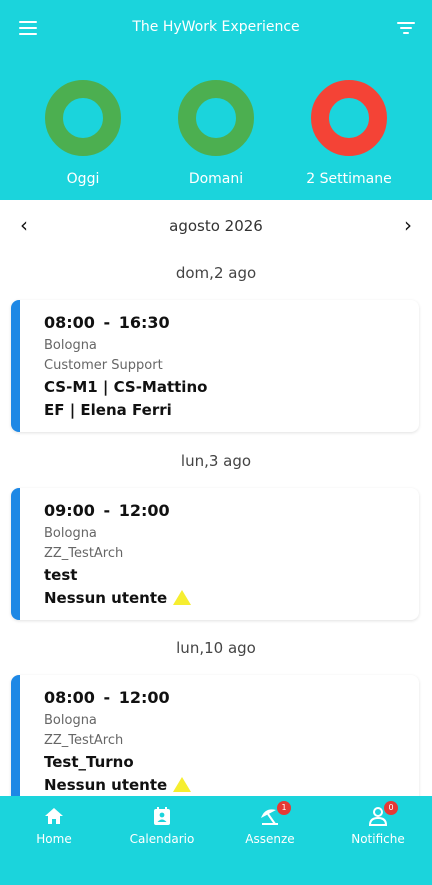 The image size is (432, 885). Describe the element at coordinates (349, 118) in the screenshot. I see `summary-ring-two-weeks` at that location.